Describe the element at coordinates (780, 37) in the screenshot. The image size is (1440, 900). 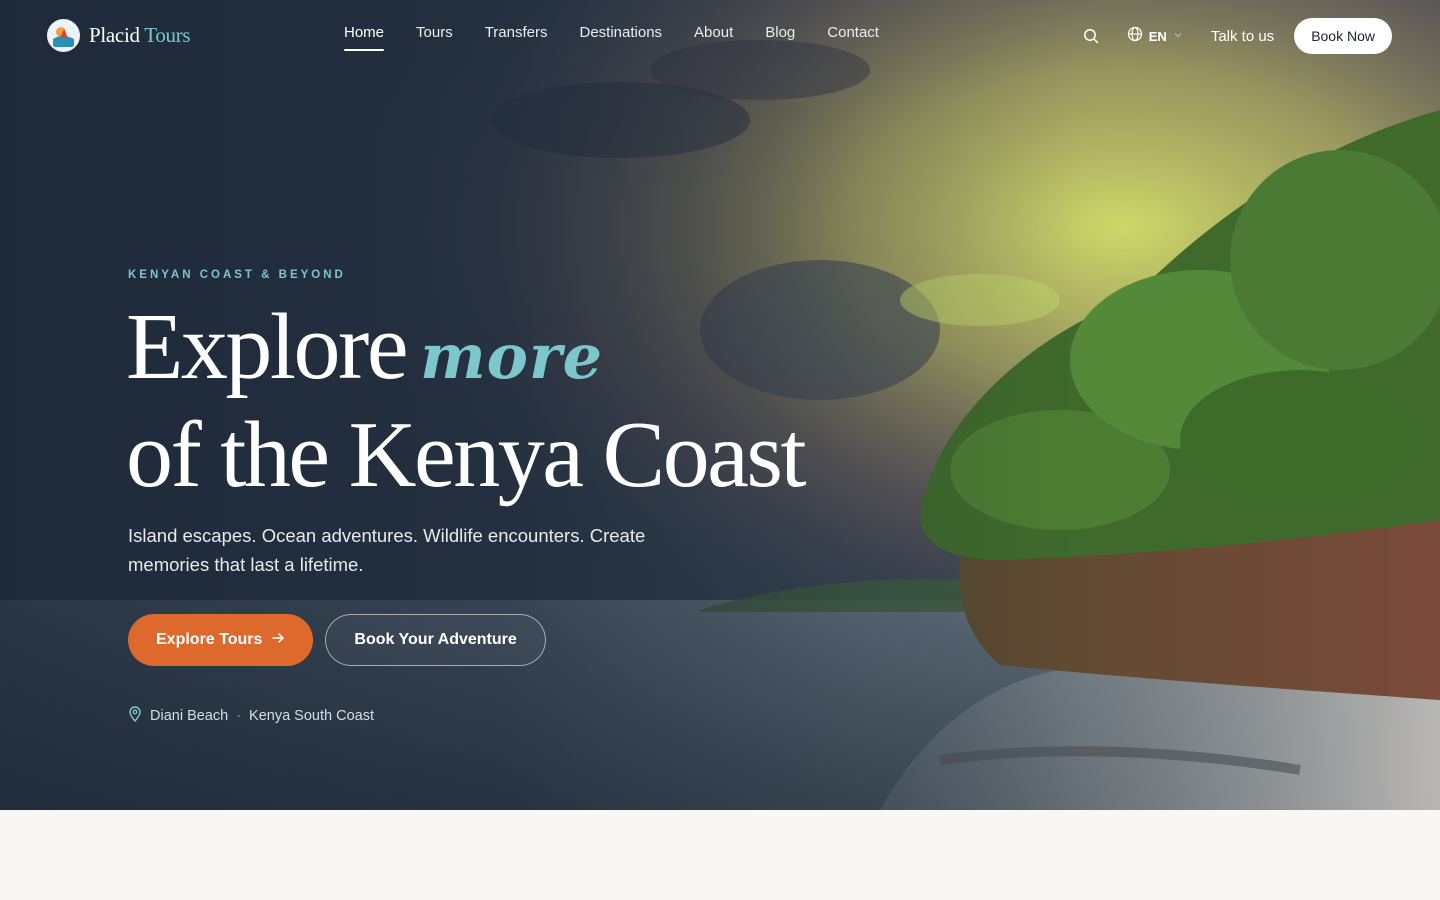
I see `nav-link-blog: Blog` at that location.